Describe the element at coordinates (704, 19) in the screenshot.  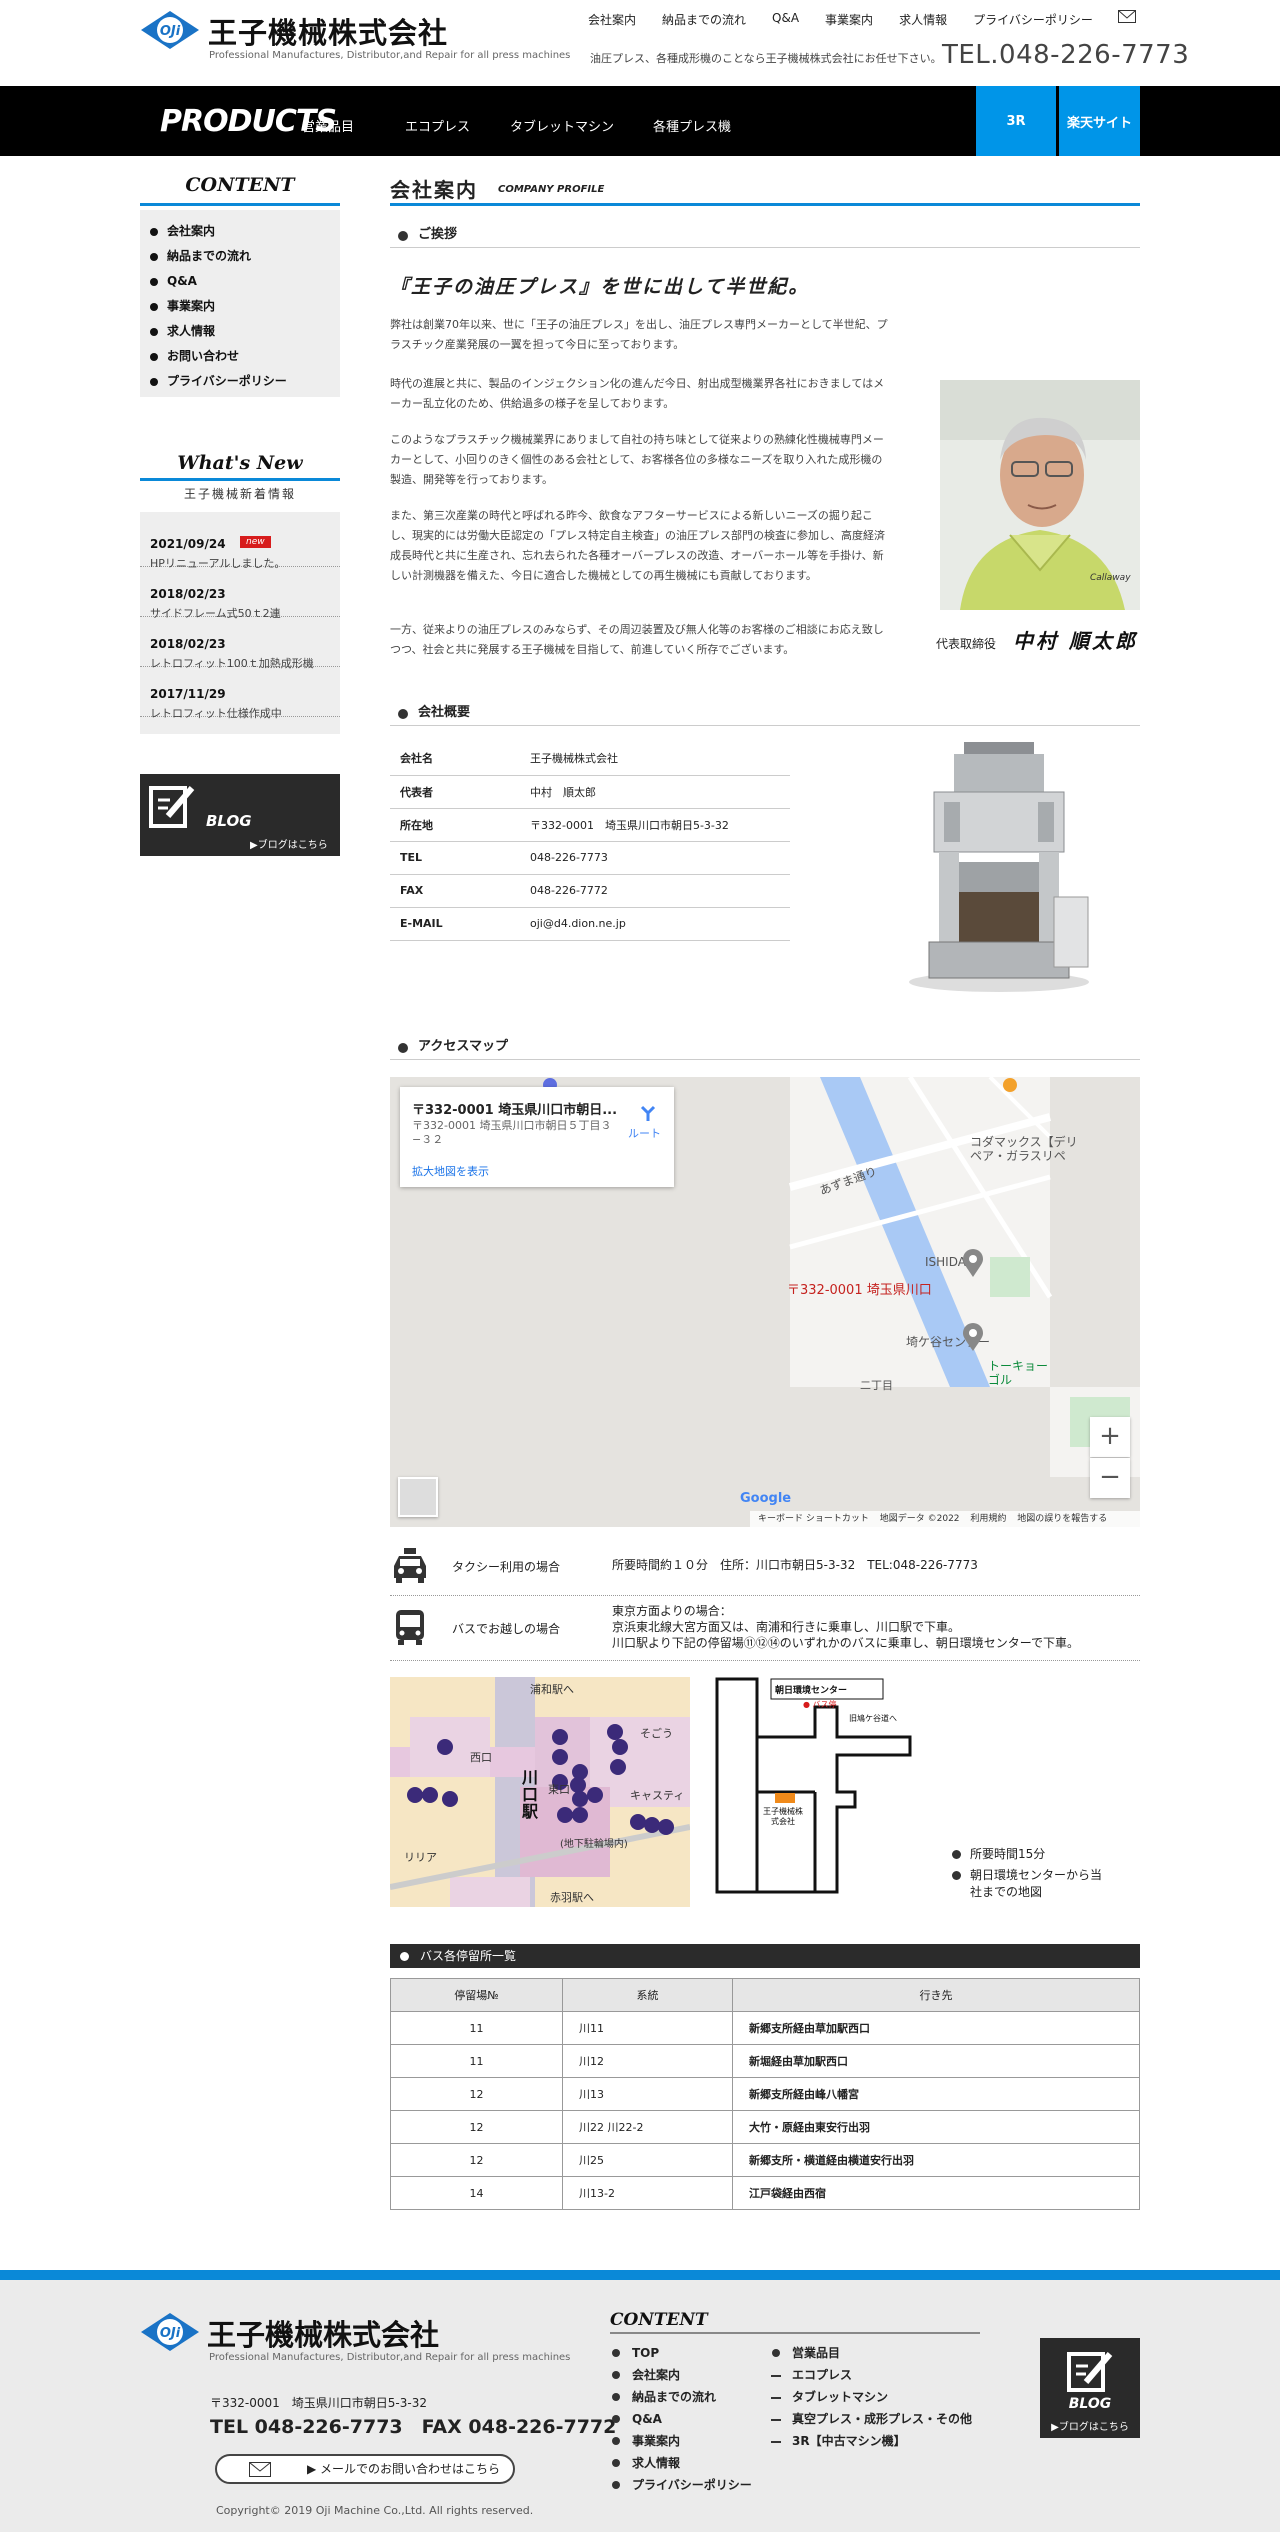
I see `topnav-flow: 納品までの流れ` at that location.